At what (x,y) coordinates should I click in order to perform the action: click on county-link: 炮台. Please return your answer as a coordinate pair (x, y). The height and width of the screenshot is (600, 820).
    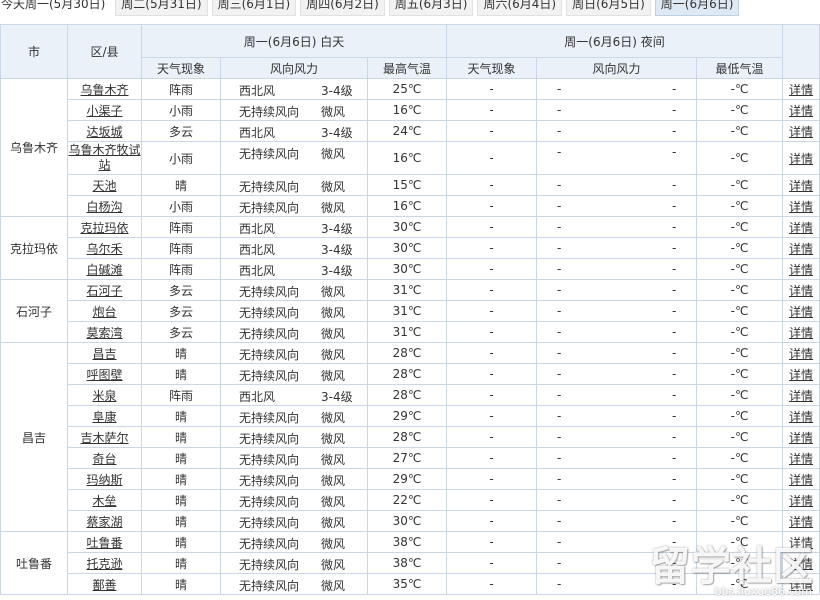
    Looking at the image, I should click on (104, 312).